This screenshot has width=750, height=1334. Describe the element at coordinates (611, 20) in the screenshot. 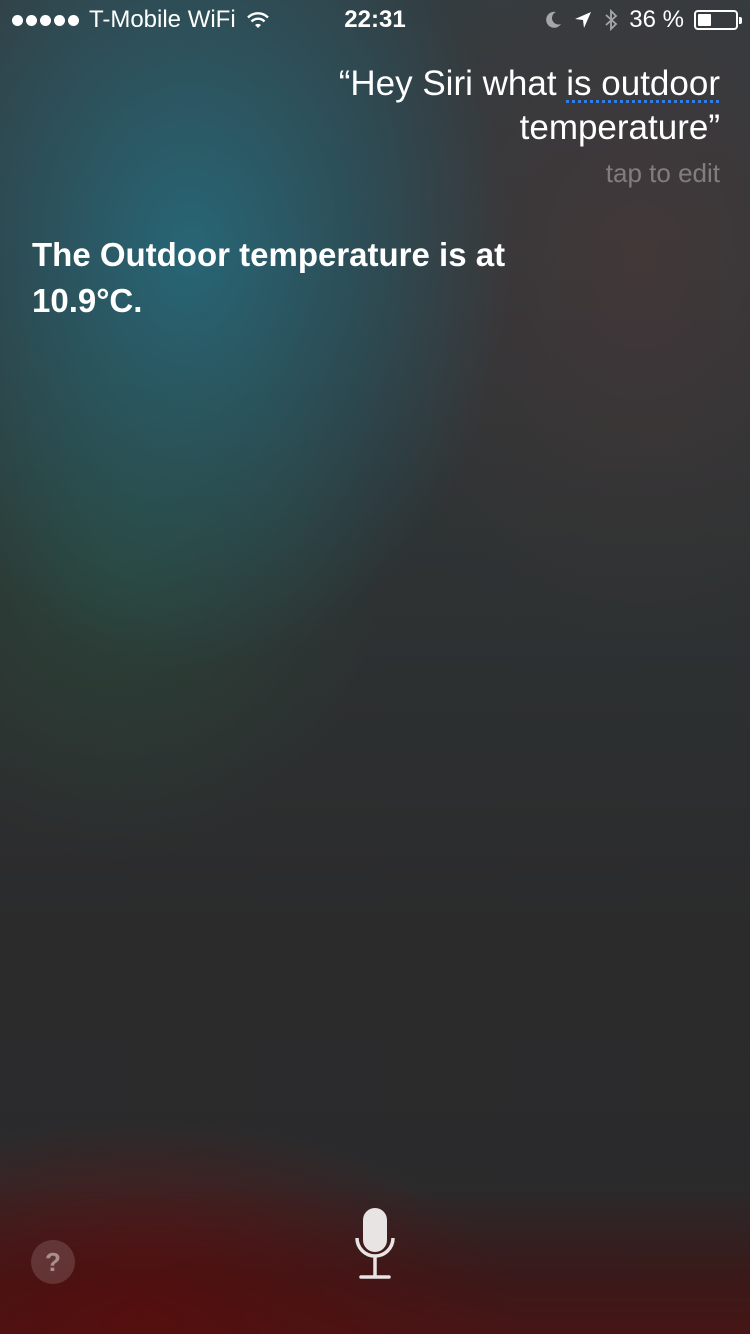

I see `bluetooth-icon` at that location.